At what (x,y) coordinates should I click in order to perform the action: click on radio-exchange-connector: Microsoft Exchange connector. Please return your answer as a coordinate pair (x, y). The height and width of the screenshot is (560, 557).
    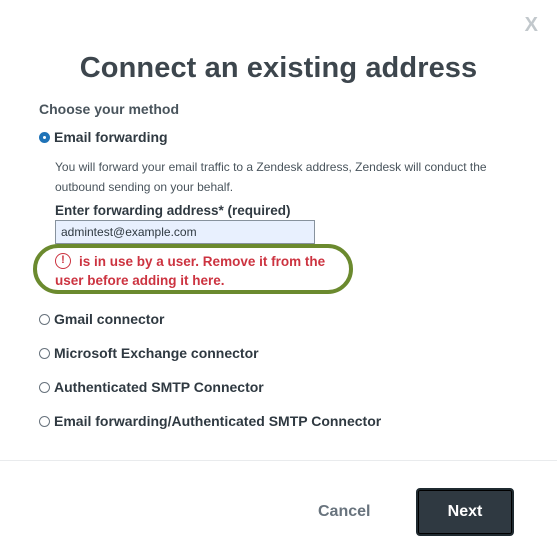
    Looking at the image, I should click on (149, 353).